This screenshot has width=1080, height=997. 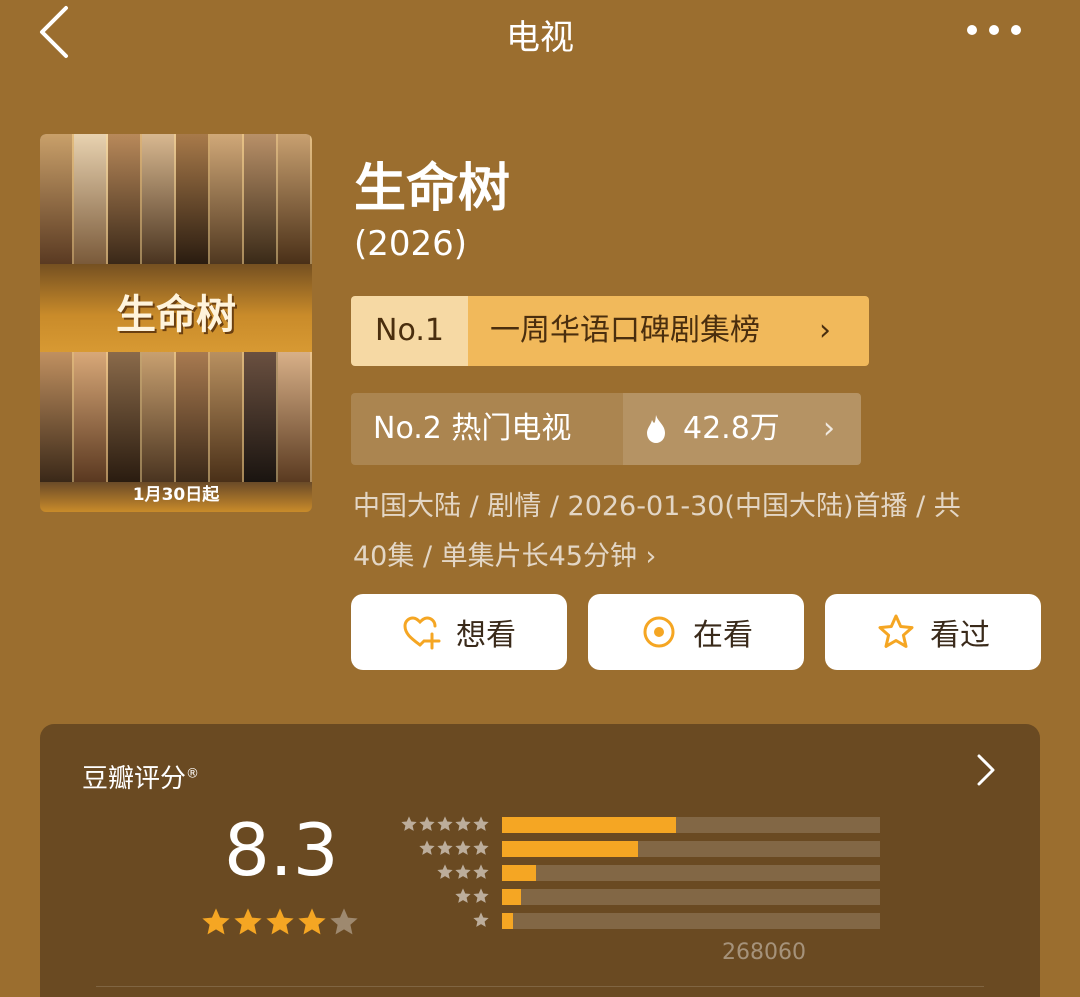 What do you see at coordinates (422, 633) in the screenshot?
I see `heart-plus-icon` at bounding box center [422, 633].